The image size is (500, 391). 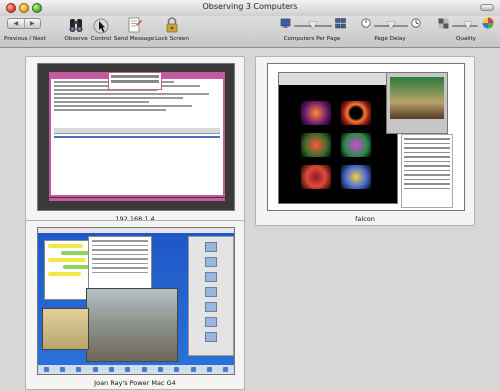 I want to click on binoculars-icon, so click(x=76, y=25).